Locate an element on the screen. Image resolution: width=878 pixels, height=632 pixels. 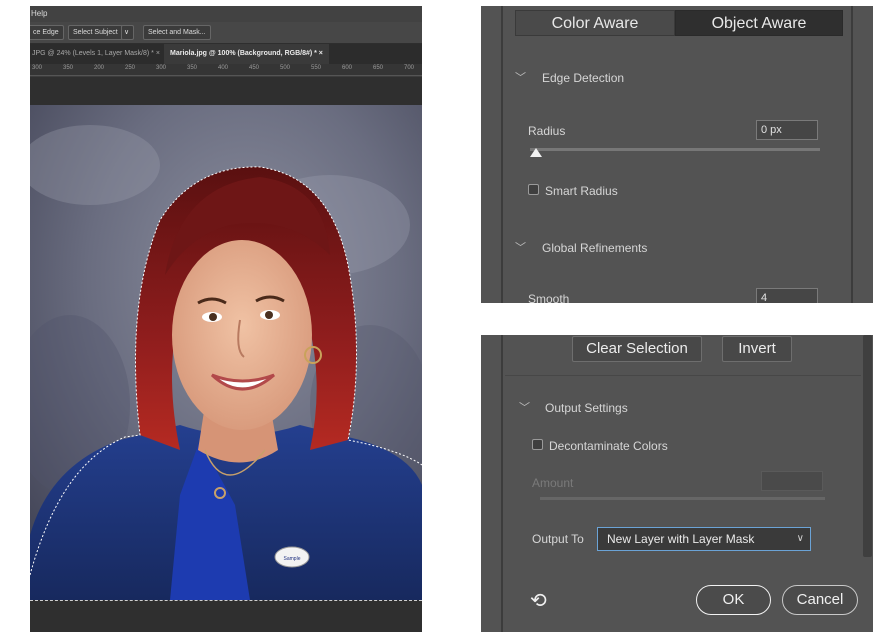
amount-label: Amount is located at coordinates (553, 483).